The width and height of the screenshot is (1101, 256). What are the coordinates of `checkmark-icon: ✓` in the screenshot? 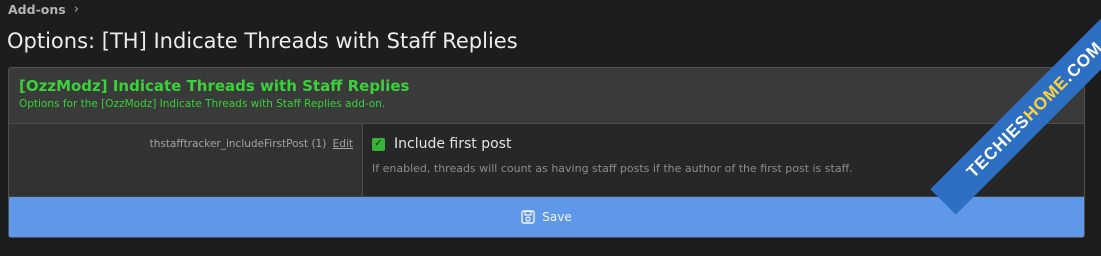 It's located at (378, 143).